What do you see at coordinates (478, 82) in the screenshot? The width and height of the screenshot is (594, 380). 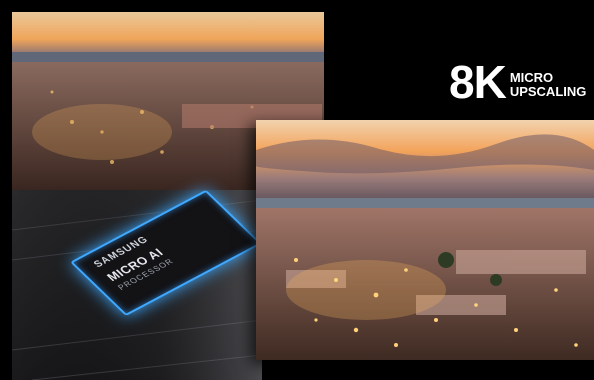 I see `badge-resolution: 8K` at bounding box center [478, 82].